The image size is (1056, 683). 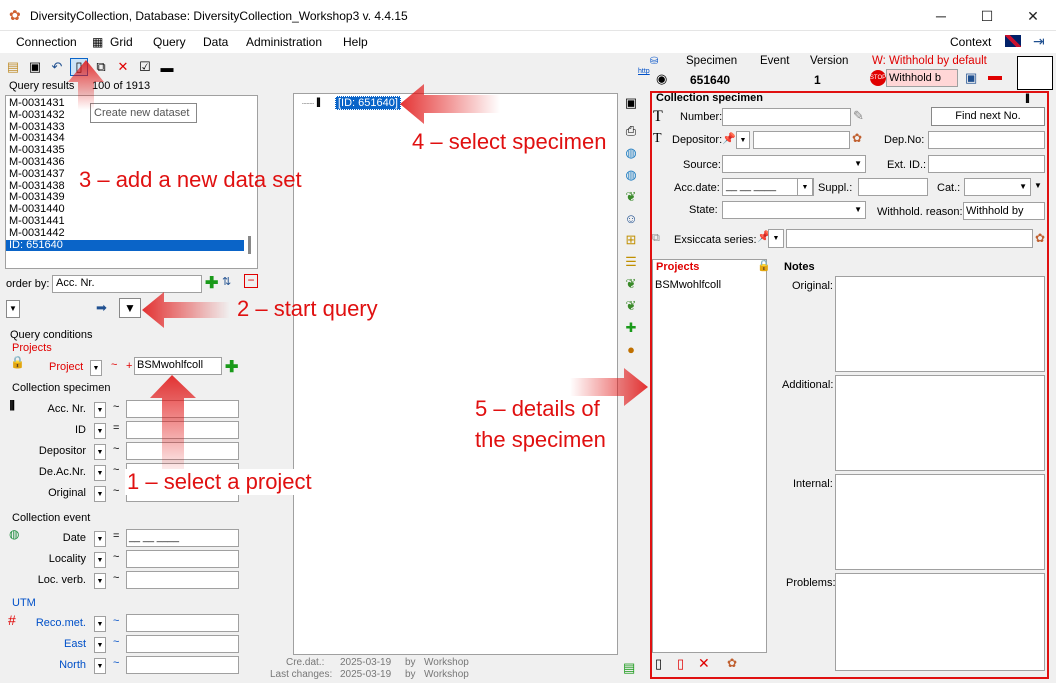 I want to click on annotation-5-line2: the specimen, so click(x=540, y=440).